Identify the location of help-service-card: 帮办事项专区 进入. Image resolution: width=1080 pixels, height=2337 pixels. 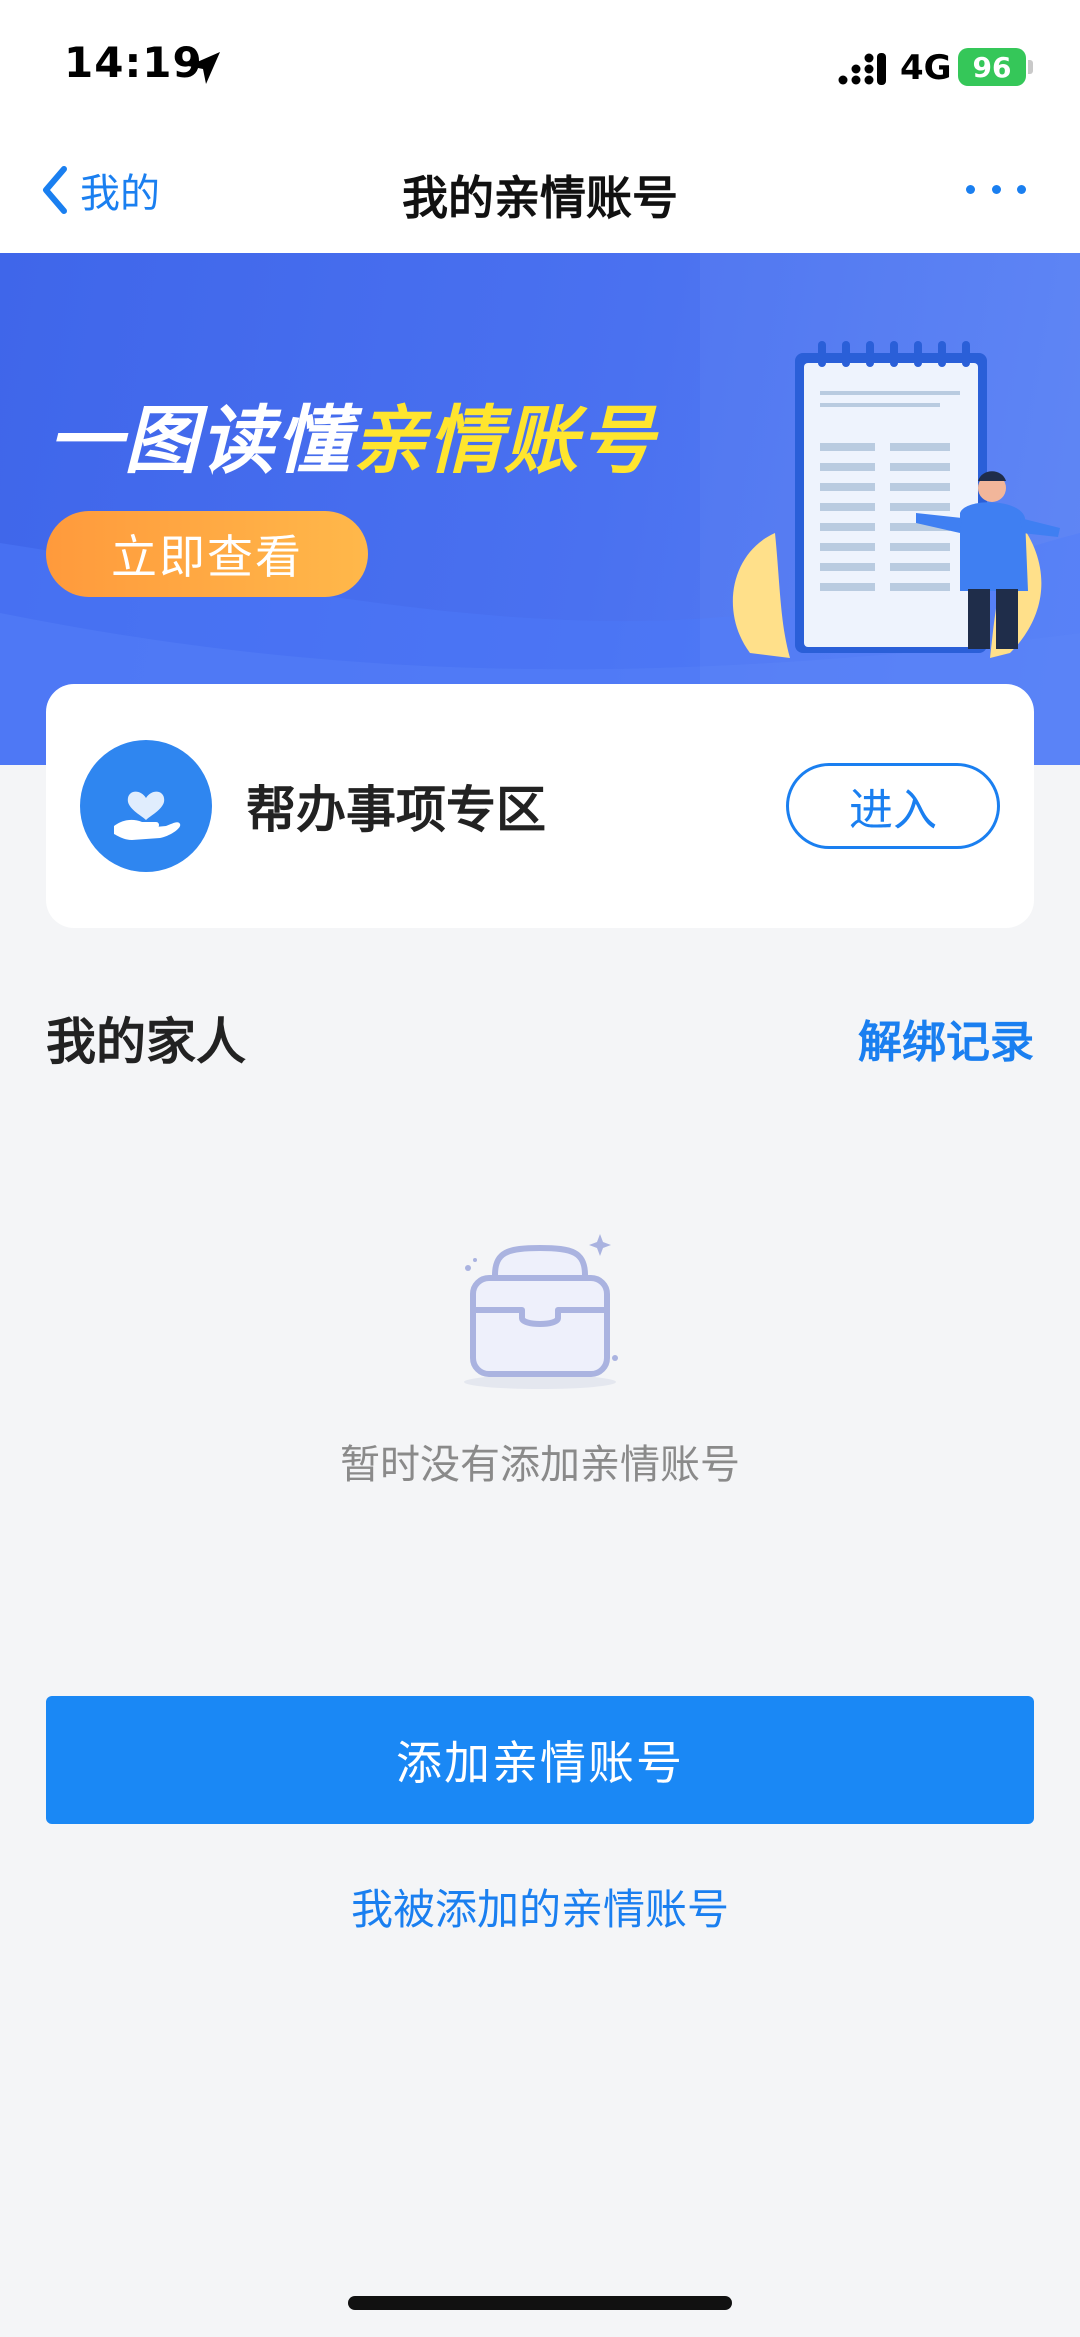
(540, 806).